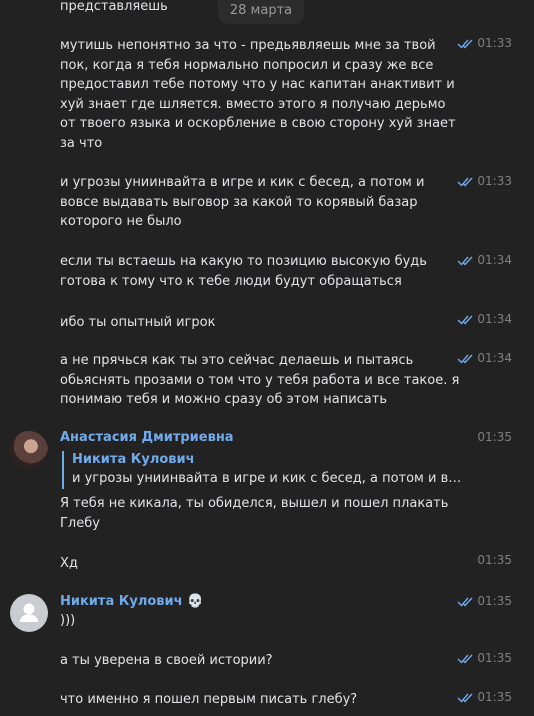  I want to click on skull-icon: 💀, so click(195, 601).